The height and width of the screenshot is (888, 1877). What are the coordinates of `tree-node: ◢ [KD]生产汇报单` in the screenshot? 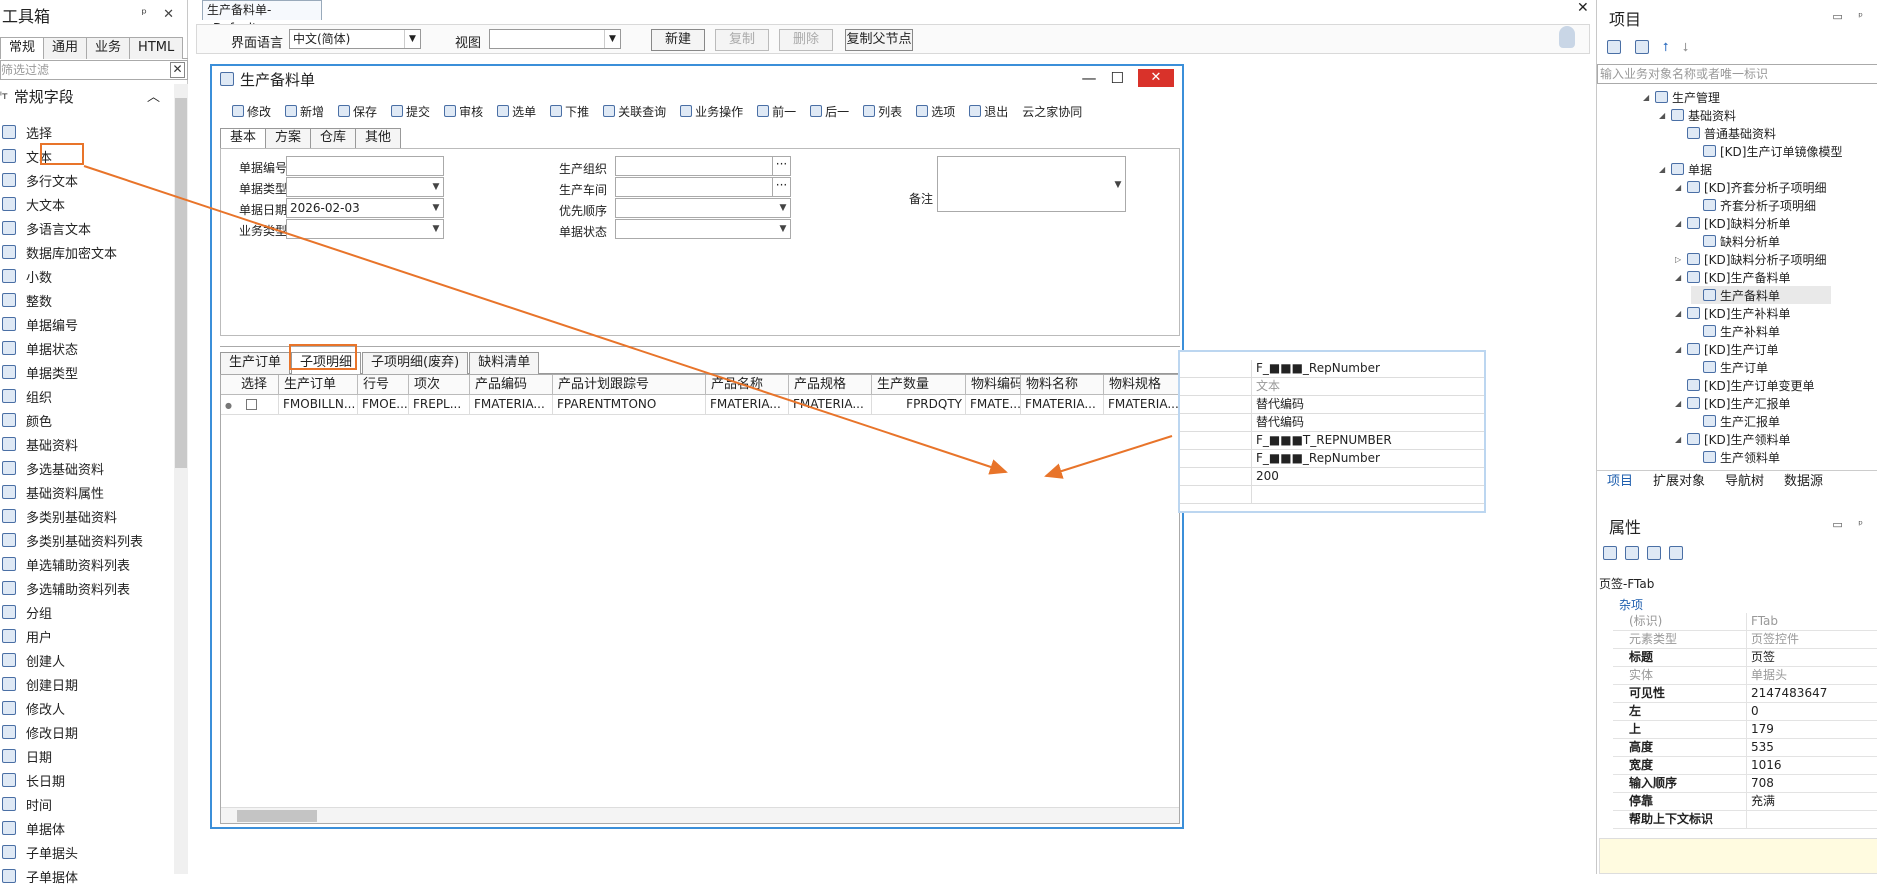 It's located at (1732, 403).